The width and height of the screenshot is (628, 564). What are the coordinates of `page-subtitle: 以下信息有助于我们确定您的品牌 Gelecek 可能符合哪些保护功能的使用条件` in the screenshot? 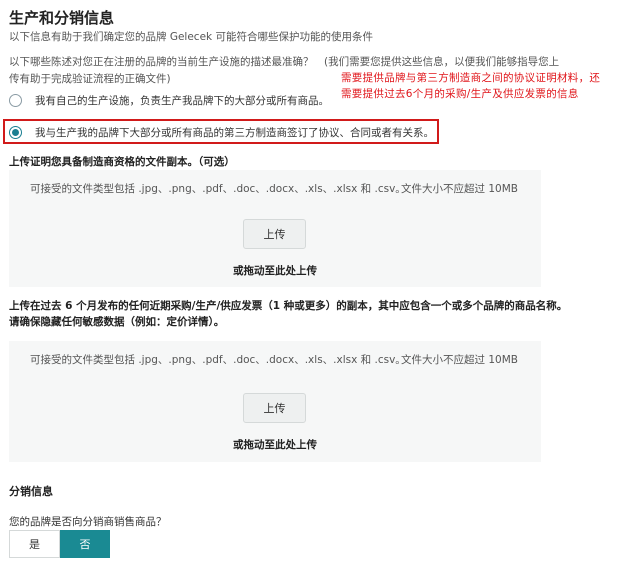 It's located at (191, 37).